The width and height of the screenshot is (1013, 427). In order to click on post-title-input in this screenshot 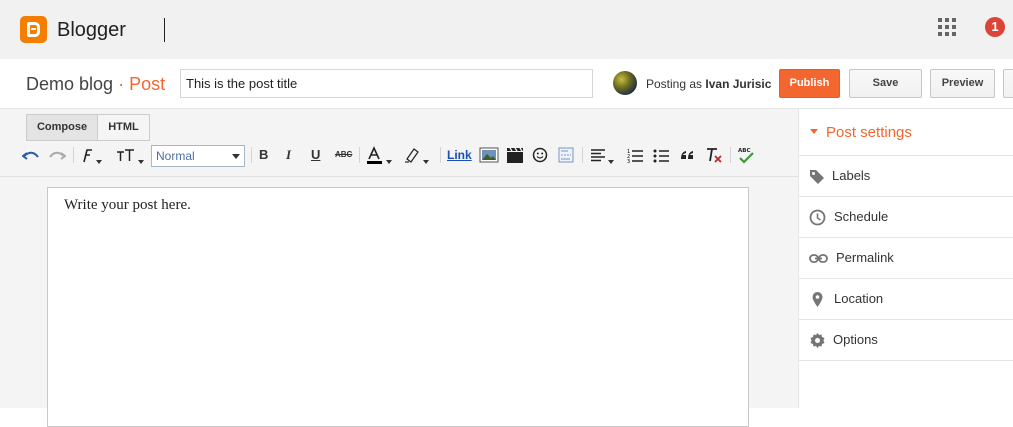, I will do `click(386, 83)`.